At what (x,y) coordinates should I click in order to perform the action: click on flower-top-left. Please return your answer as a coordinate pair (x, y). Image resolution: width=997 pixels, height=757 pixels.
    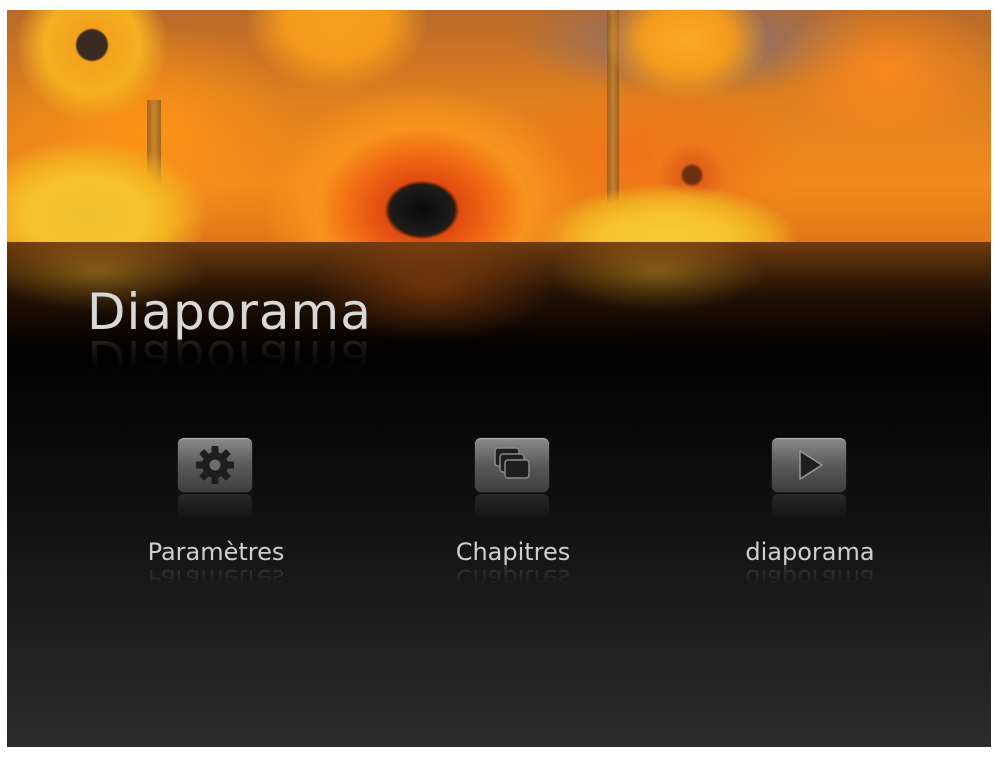
    Looking at the image, I should click on (92, 65).